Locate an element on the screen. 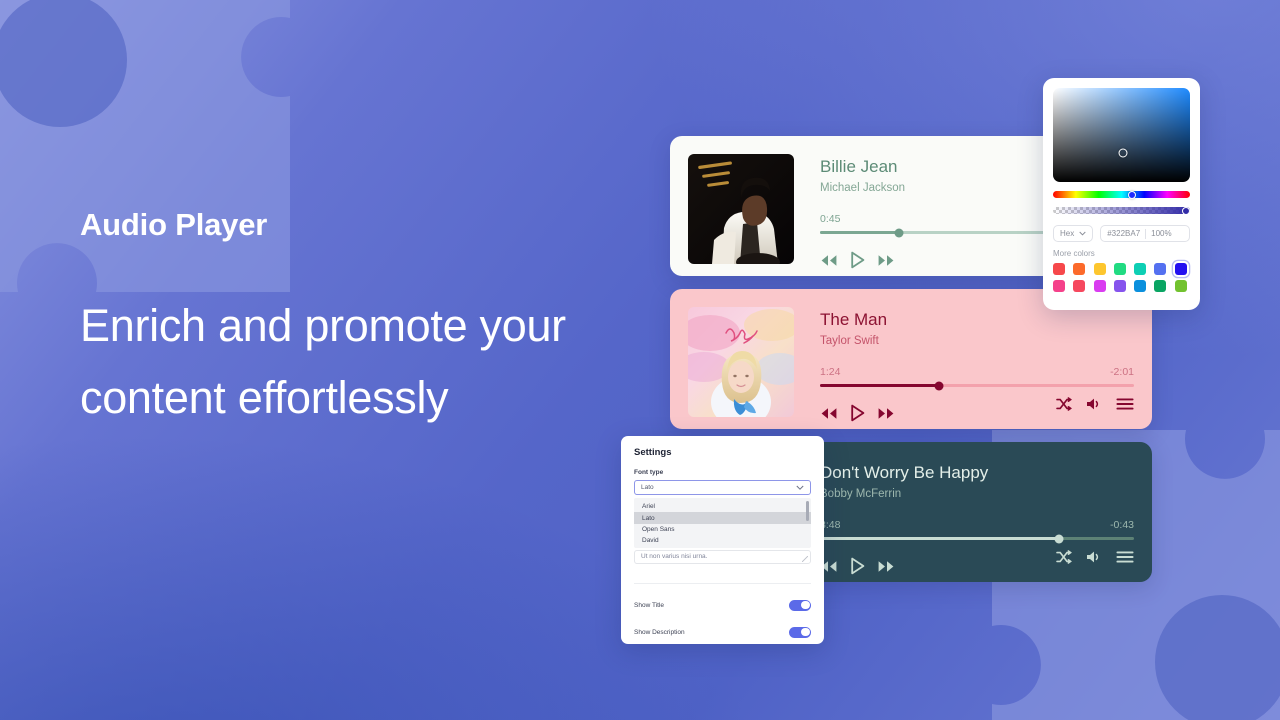  saturation-value-area is located at coordinates (1121, 135).